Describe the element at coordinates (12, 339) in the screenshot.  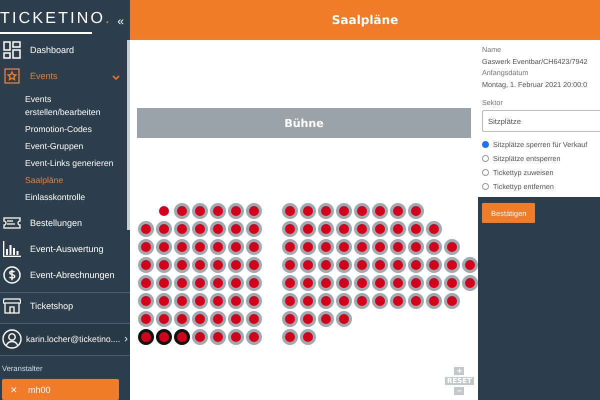
I see `user-icon` at that location.